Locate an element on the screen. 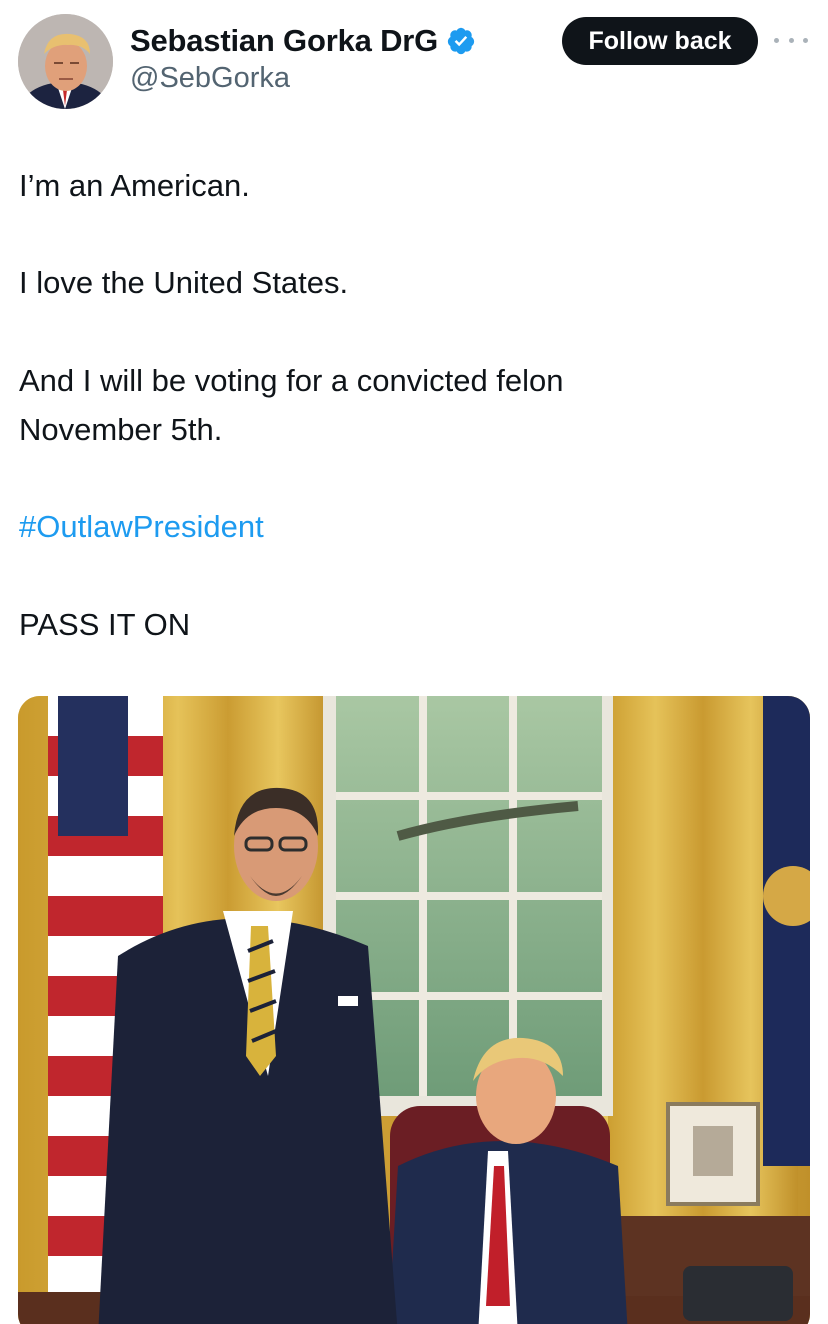  more-options-icon is located at coordinates (791, 40).